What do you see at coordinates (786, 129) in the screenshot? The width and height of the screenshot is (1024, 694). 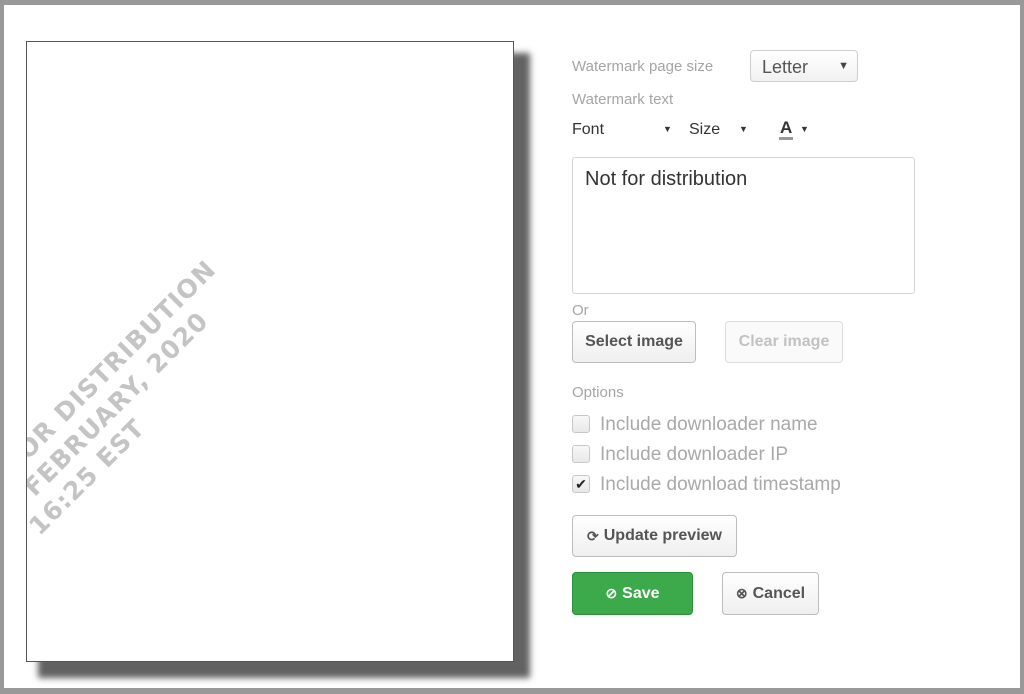 I see `font-color-icon: A` at bounding box center [786, 129].